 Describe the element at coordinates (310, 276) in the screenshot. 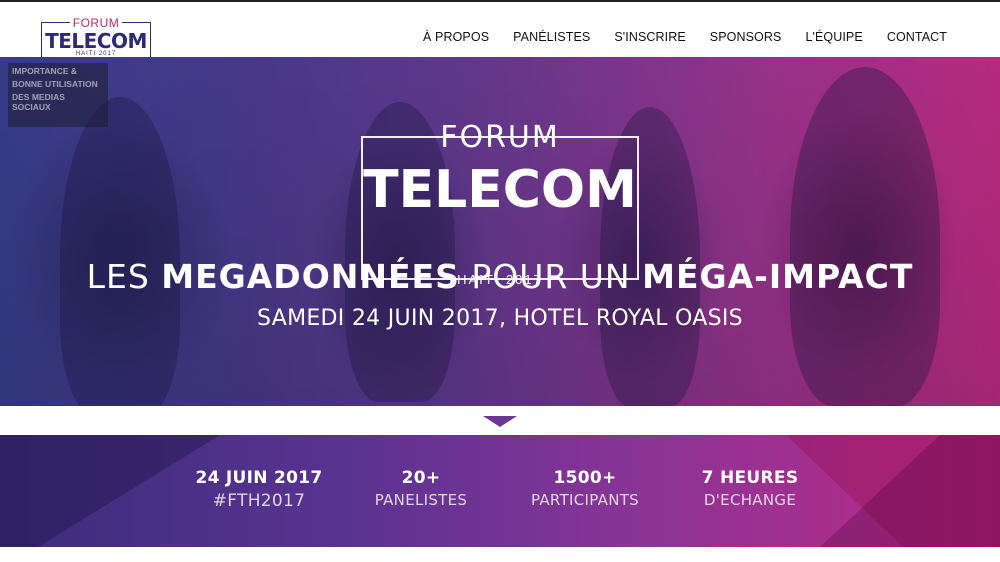

I see `title-part: MEGADONNÉES` at that location.